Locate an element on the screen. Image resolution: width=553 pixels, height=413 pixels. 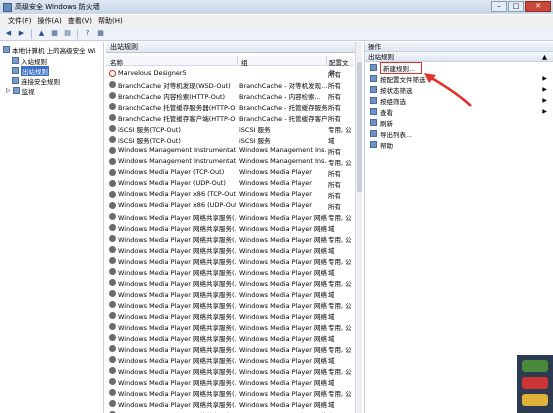
forward-icon: ▶ is located at coordinates (21, 33).